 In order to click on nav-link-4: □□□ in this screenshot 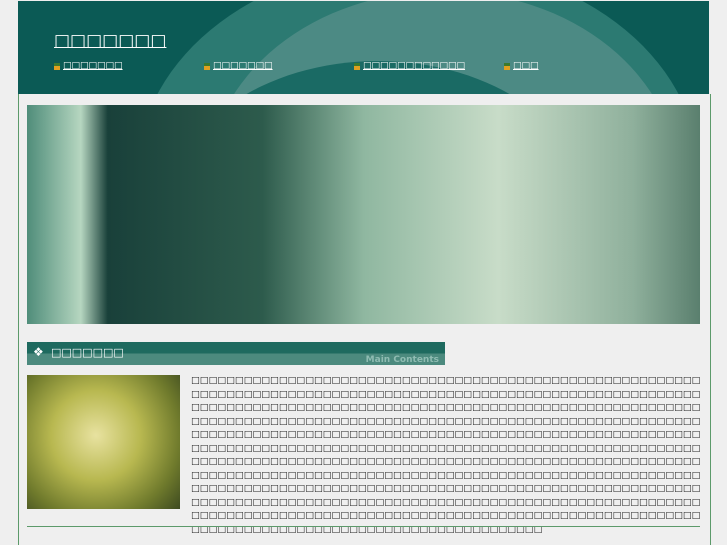, I will do `click(521, 66)`.